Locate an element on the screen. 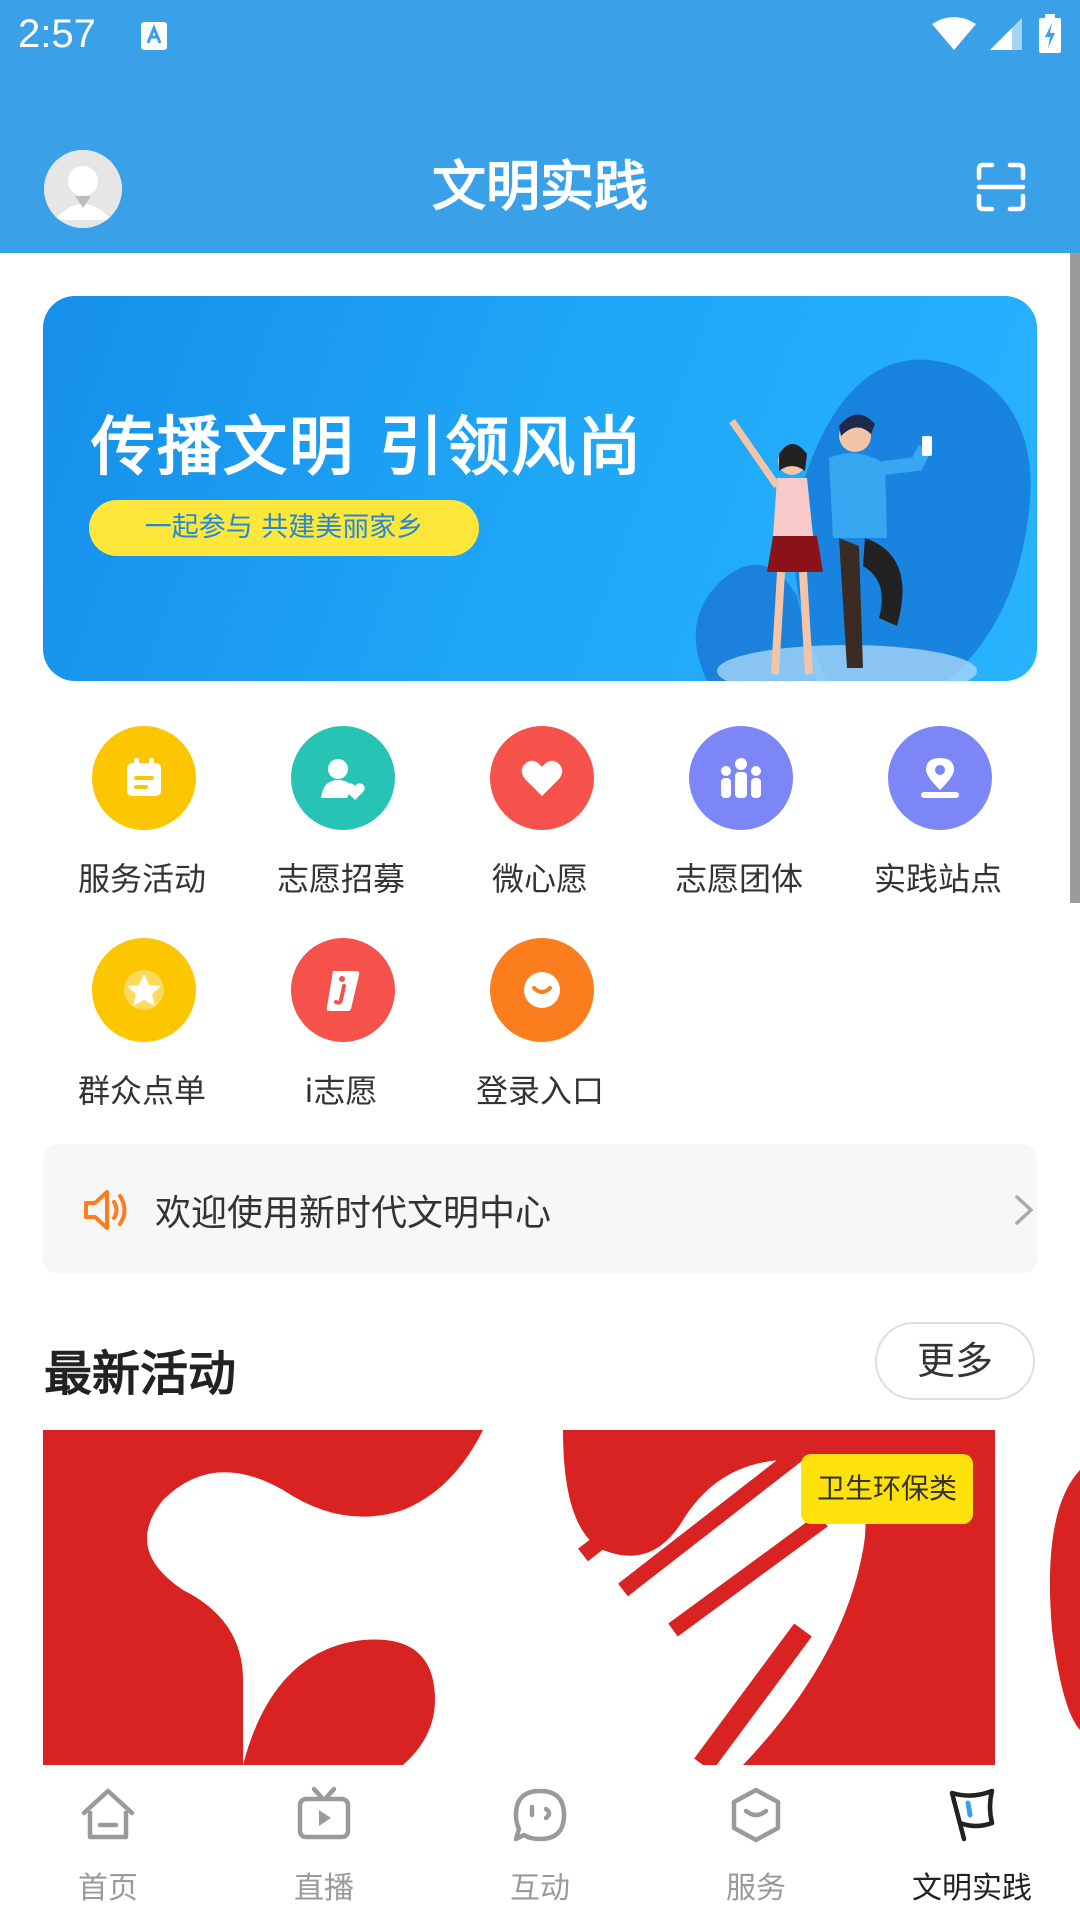 This screenshot has height=1920, width=1080. menu-volunteer-recruit: 志愿招募 is located at coordinates (341, 826).